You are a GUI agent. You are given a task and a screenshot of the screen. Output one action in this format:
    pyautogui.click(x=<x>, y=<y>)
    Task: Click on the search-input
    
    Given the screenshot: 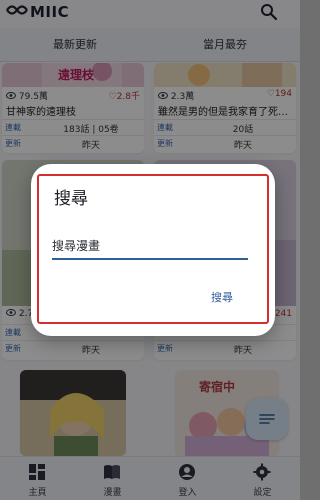 What is the action you would take?
    pyautogui.click(x=150, y=246)
    